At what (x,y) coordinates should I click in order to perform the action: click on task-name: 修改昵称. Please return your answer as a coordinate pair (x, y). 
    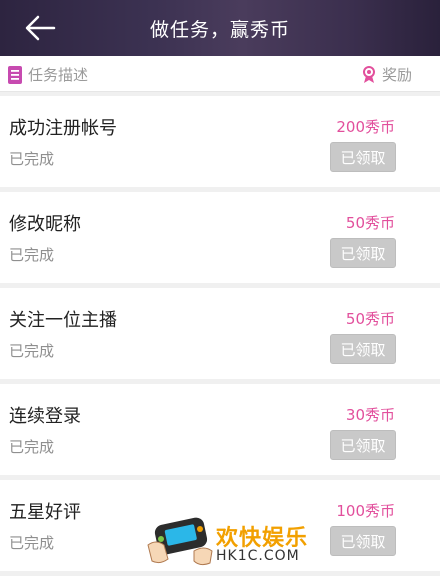
    Looking at the image, I should click on (45, 224).